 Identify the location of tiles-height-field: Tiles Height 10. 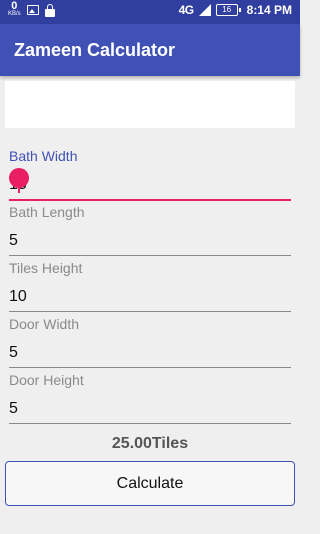
(150, 285).